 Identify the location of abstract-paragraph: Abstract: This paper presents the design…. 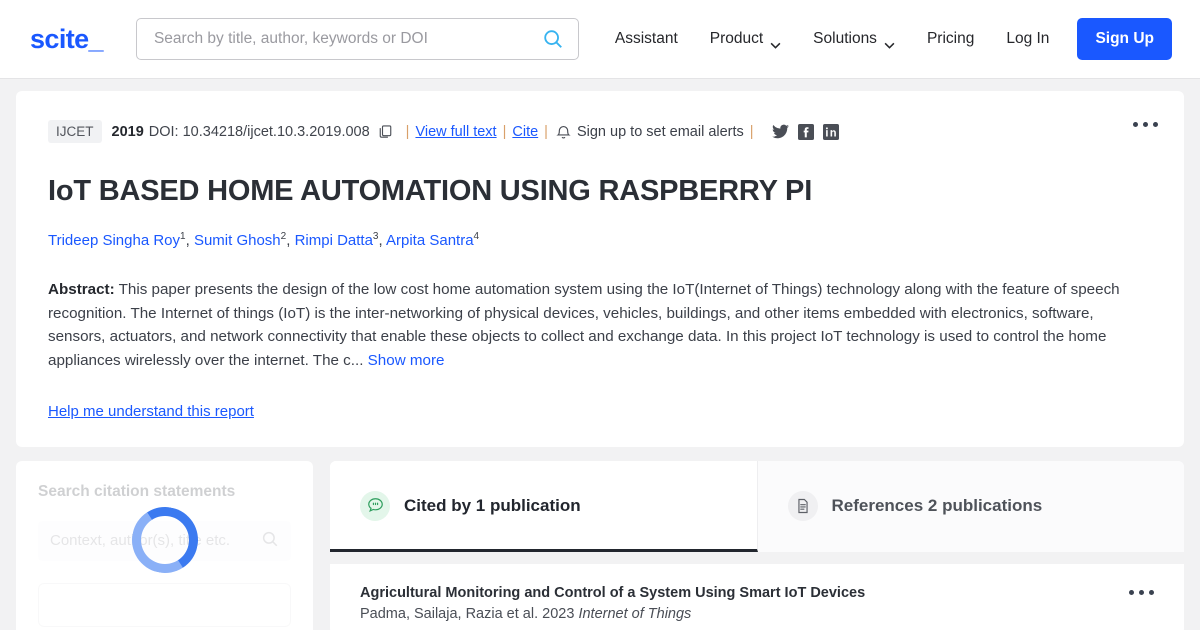
(600, 325).